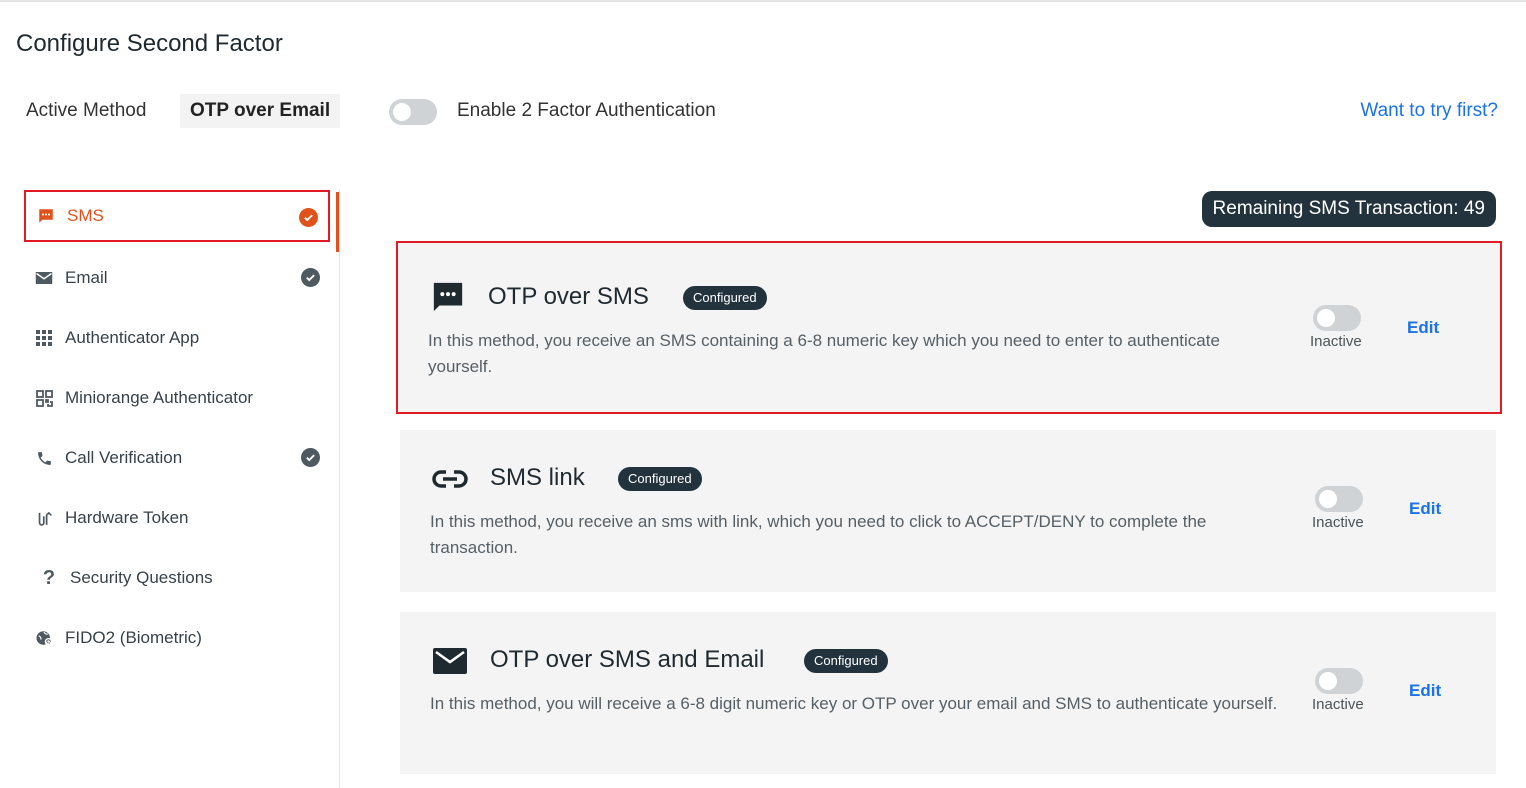 The width and height of the screenshot is (1526, 788). I want to click on sidebar-item-authenticator-app: Authenticator App, so click(177, 338).